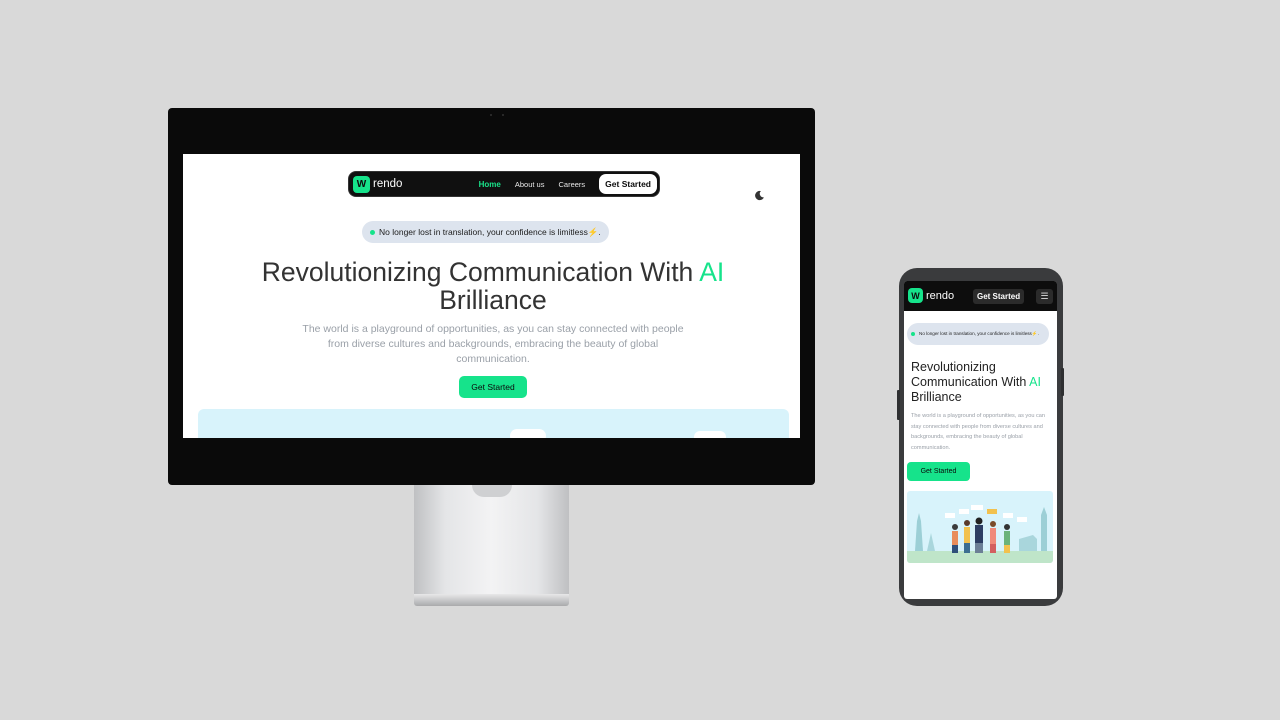  Describe the element at coordinates (759, 195) in the screenshot. I see `moon-icon` at that location.